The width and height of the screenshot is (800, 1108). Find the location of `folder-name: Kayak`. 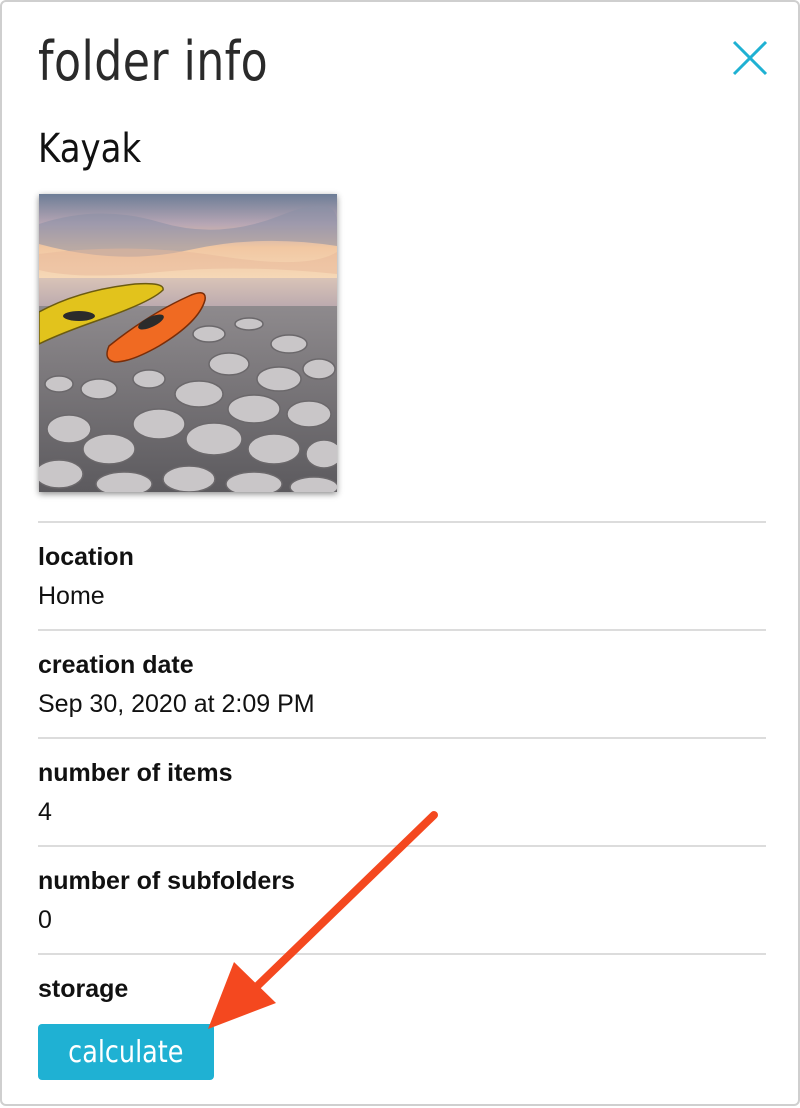

folder-name: Kayak is located at coordinates (90, 149).